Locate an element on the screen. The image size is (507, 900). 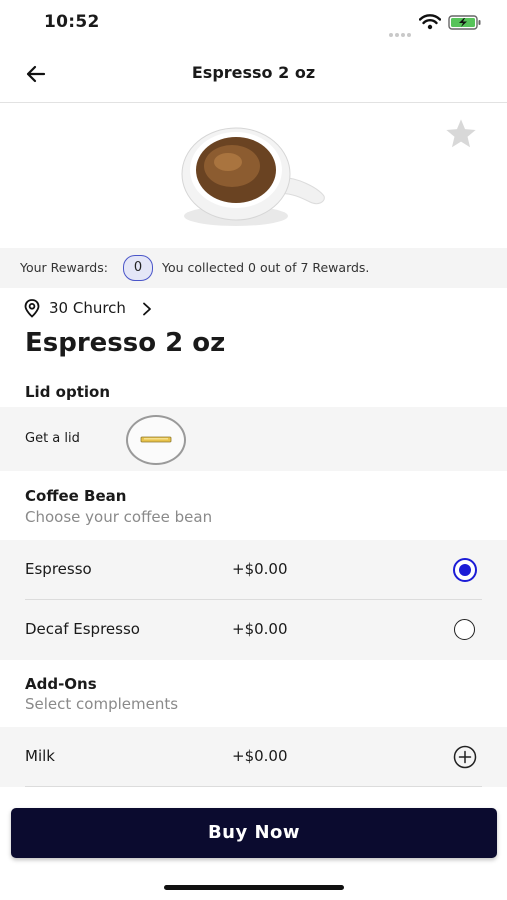
coffee-bean-title: Coffee Bean is located at coordinates (76, 496).